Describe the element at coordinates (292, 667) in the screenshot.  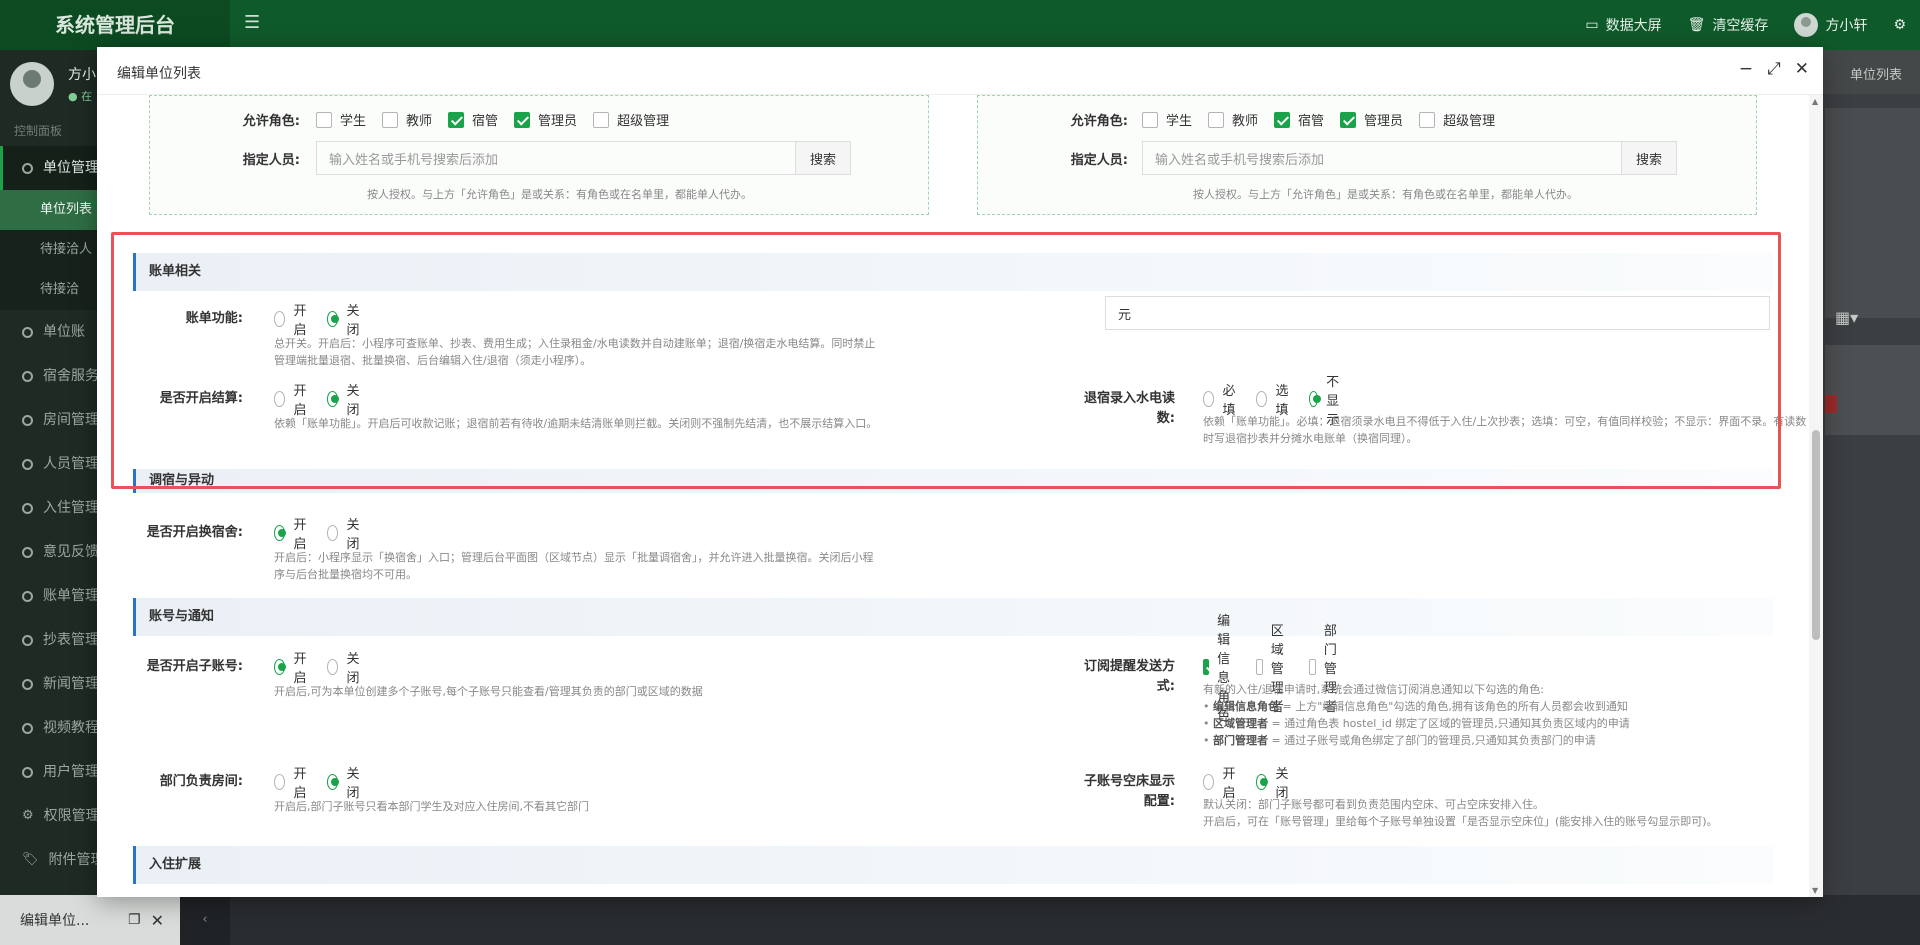
I see `sub-account-on-radio: 开启` at that location.